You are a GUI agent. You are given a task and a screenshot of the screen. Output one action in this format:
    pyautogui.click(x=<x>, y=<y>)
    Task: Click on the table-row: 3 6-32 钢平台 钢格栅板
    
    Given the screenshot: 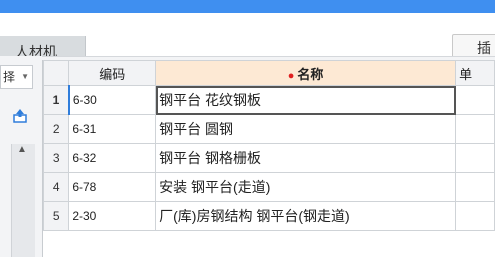 What is the action you would take?
    pyautogui.click(x=268, y=158)
    